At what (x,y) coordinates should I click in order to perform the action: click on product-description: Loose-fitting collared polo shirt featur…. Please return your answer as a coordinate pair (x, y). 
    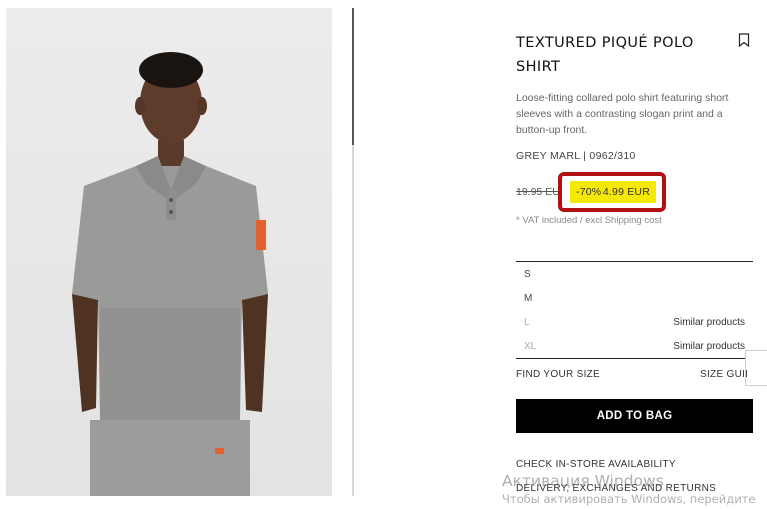
    Looking at the image, I should click on (622, 114).